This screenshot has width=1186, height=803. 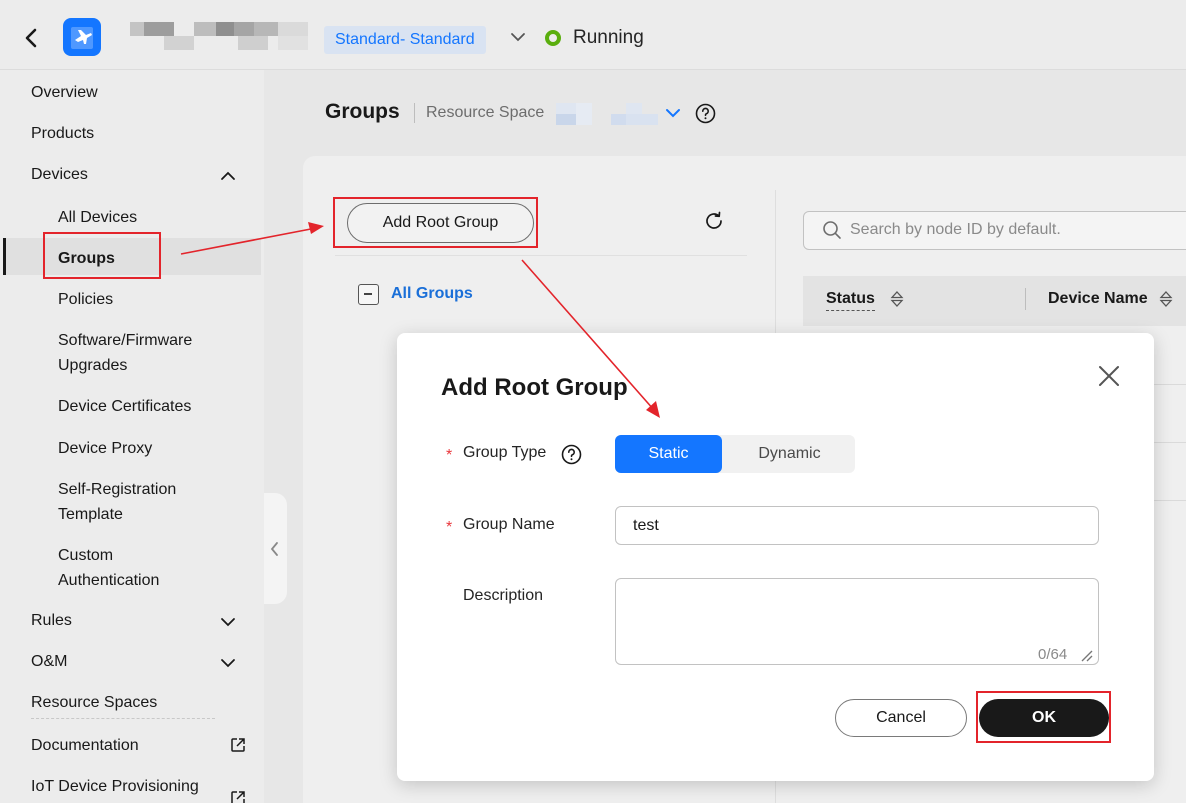 What do you see at coordinates (857, 525) in the screenshot?
I see `group-name-input` at bounding box center [857, 525].